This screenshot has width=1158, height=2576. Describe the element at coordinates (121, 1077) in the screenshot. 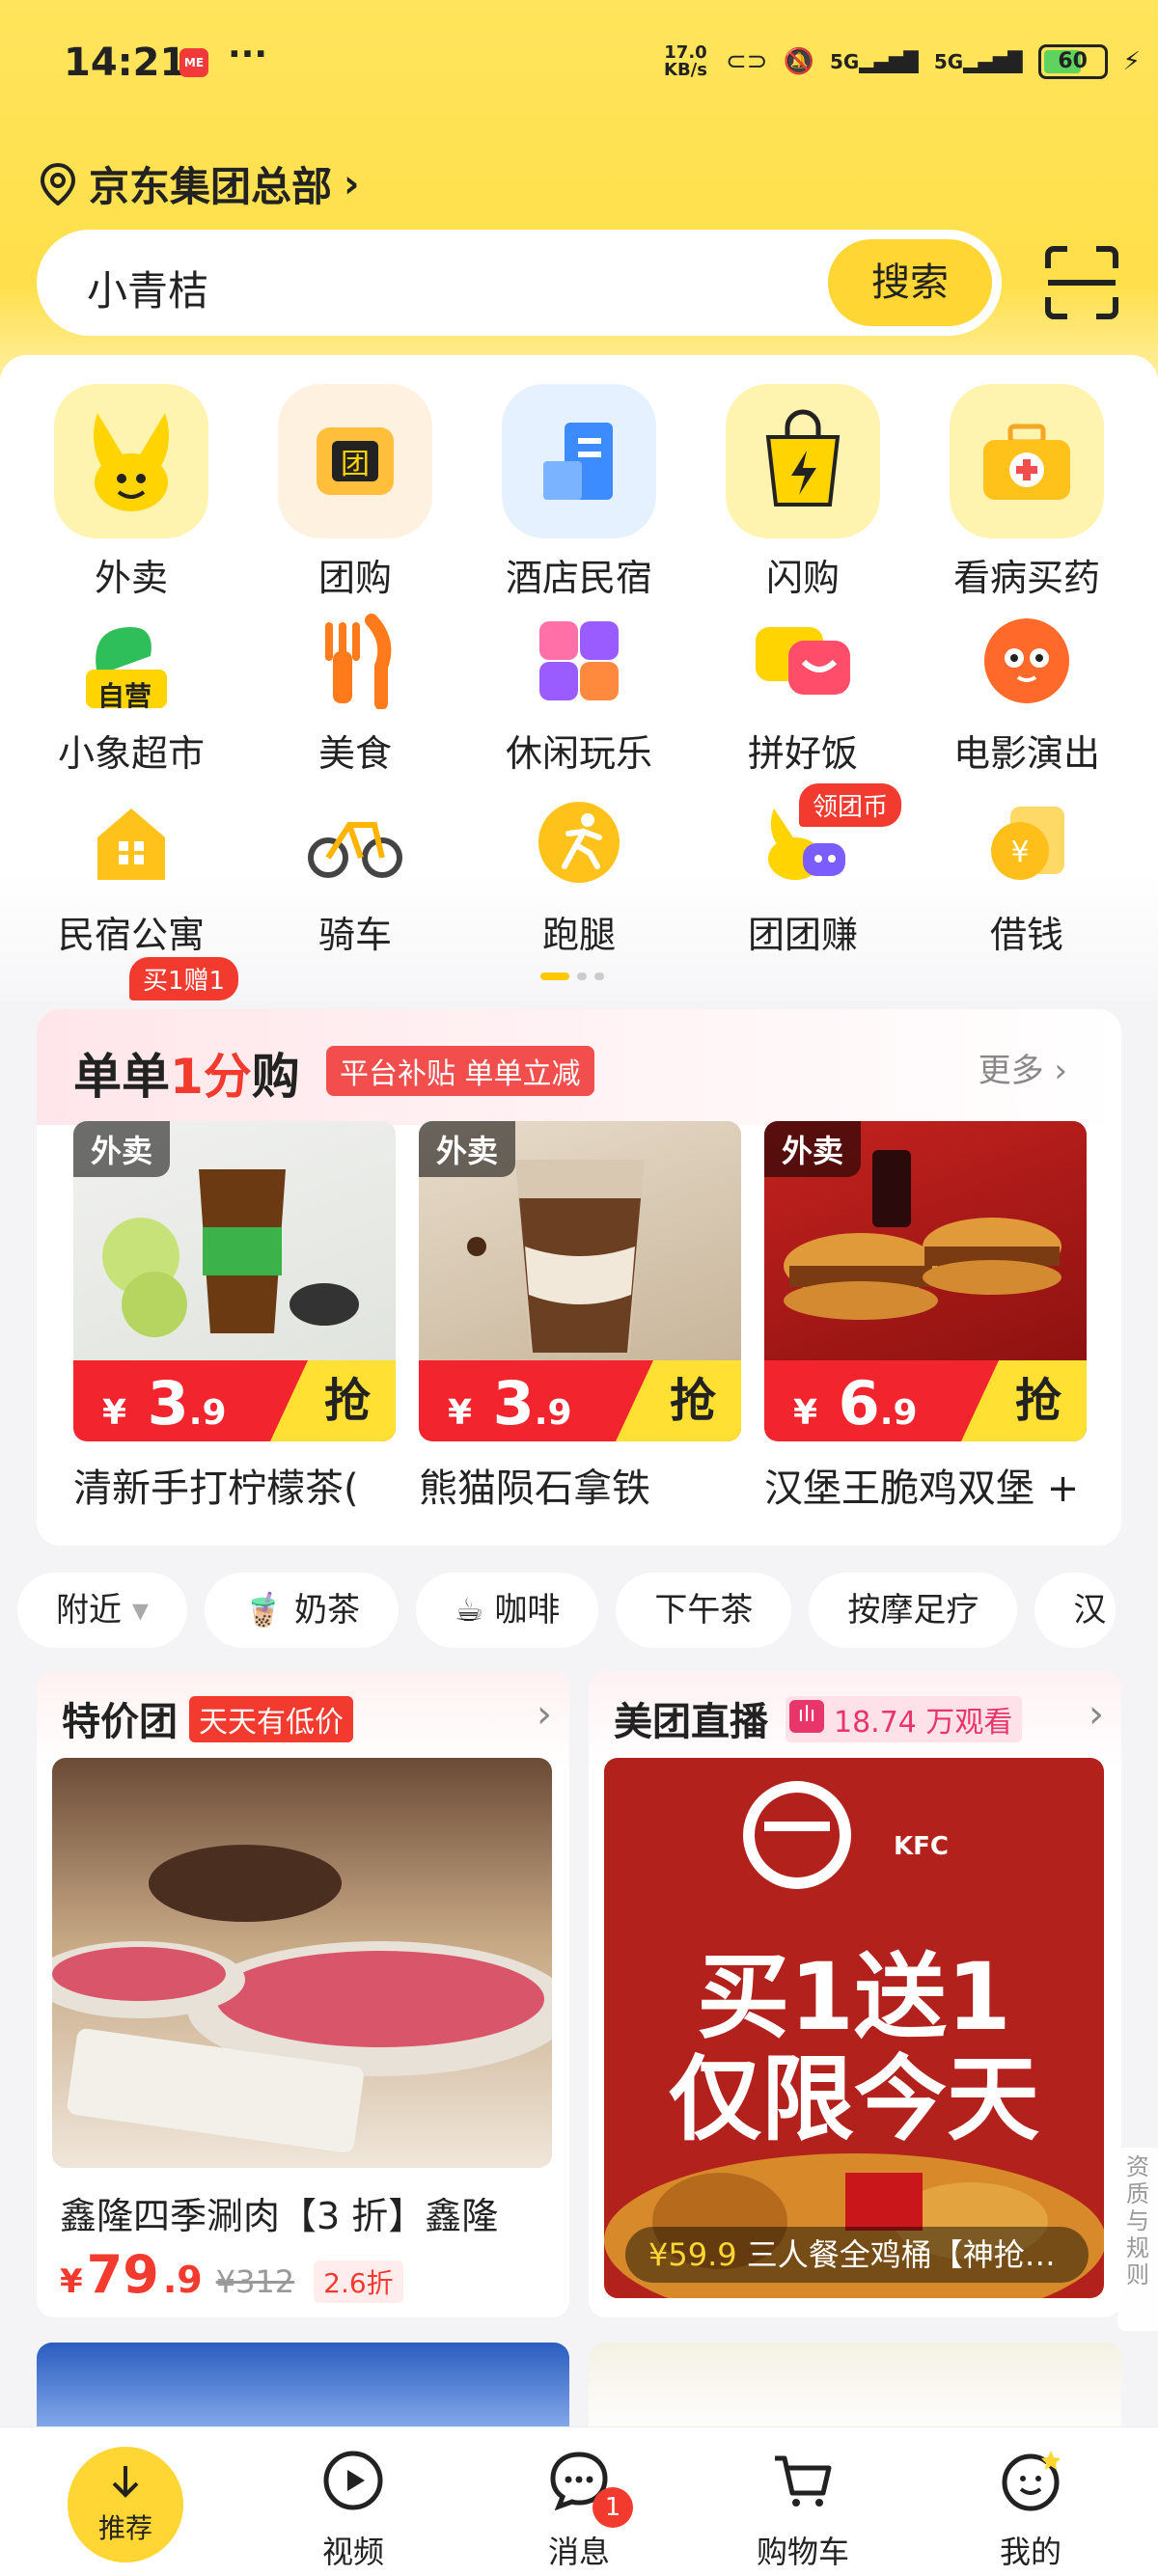

I see `deal-title-prefix: 单单` at that location.